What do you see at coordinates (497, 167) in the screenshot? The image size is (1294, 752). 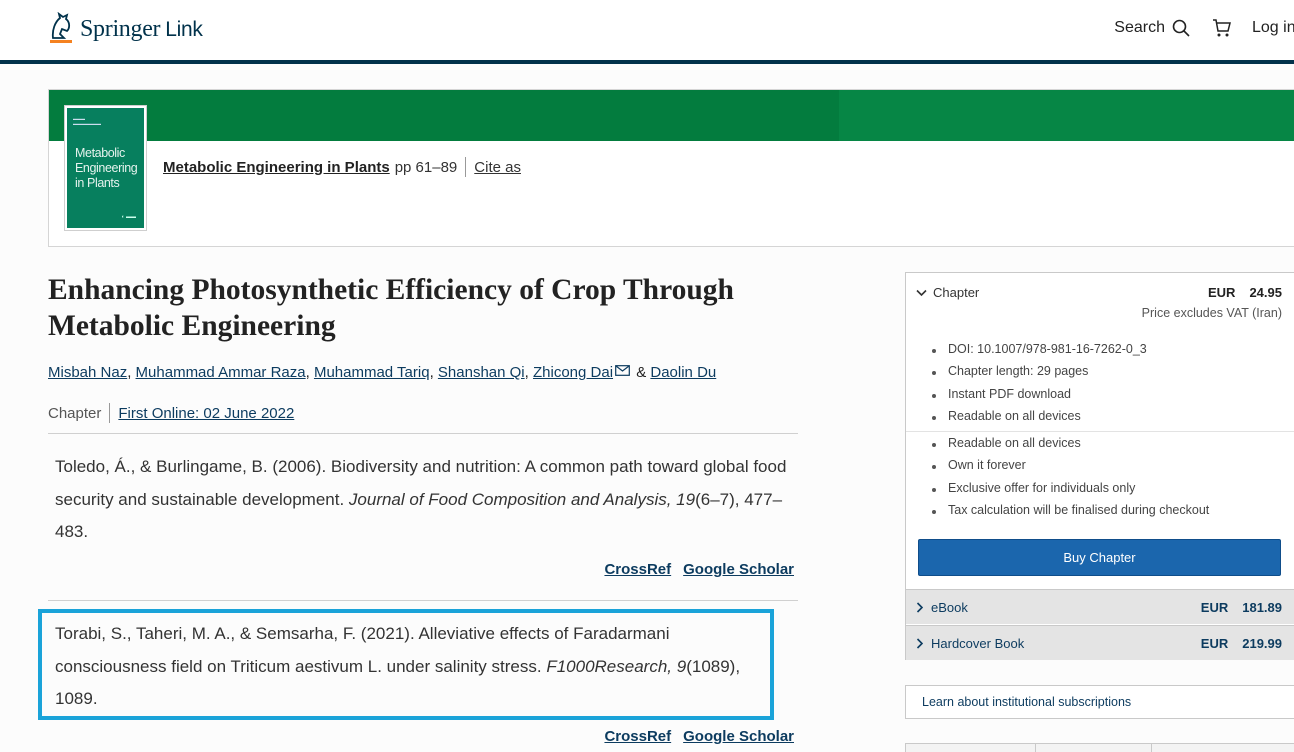 I see `cite-as-link: Cite as` at bounding box center [497, 167].